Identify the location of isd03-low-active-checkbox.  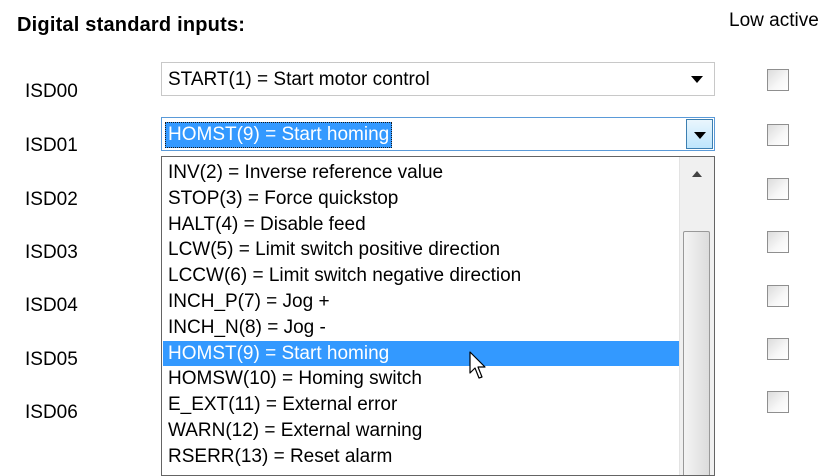
(778, 242).